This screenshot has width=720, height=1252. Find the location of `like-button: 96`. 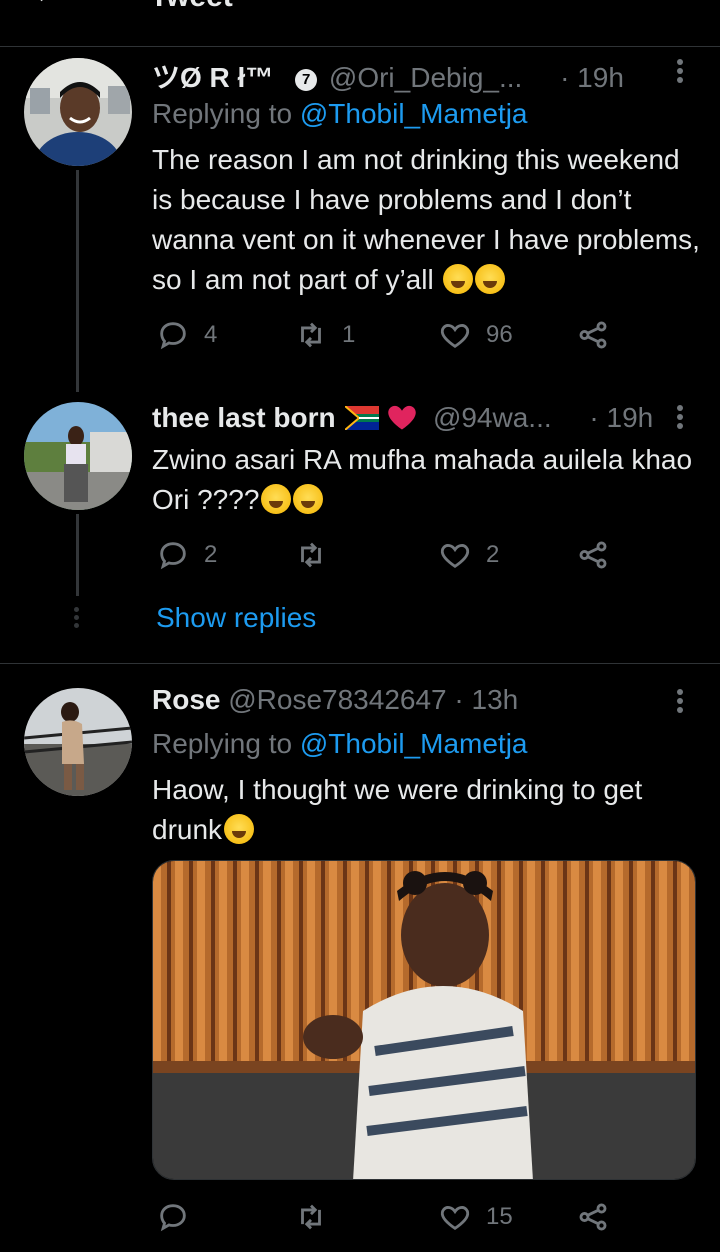

like-button: 96 is located at coordinates (475, 335).